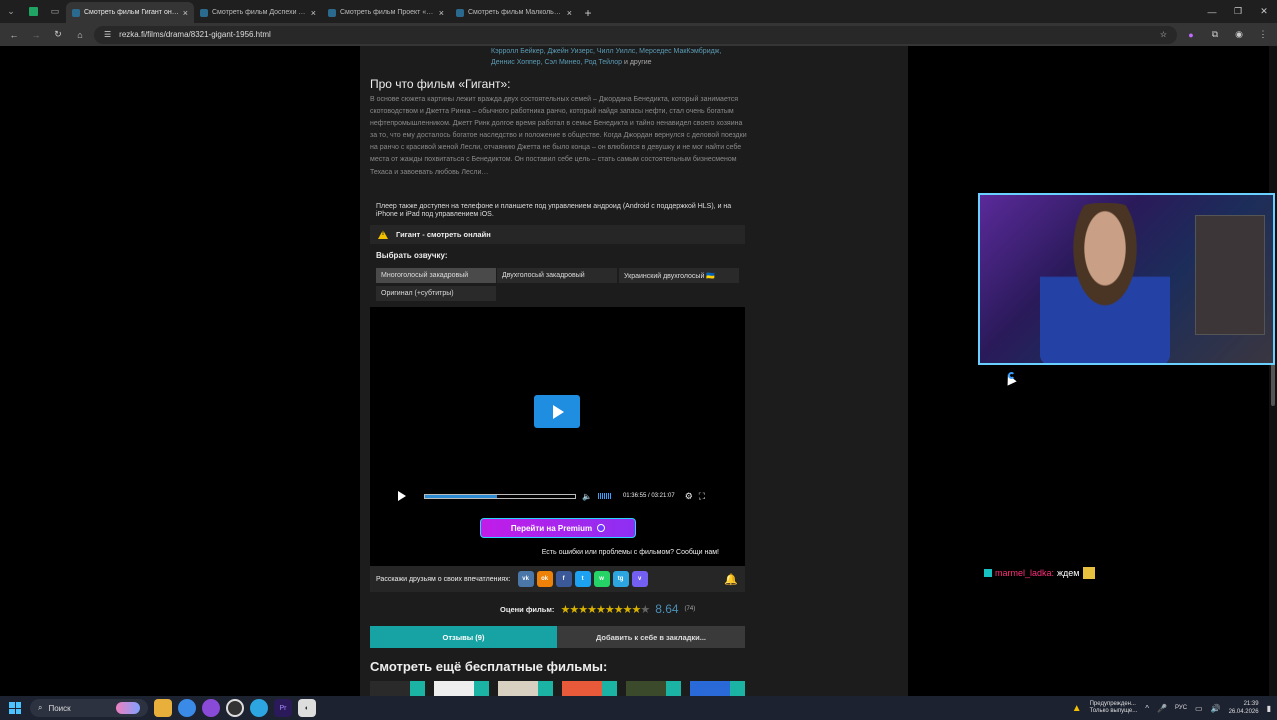  What do you see at coordinates (55, 11) in the screenshot?
I see `tab-group-icon: ▭` at bounding box center [55, 11].